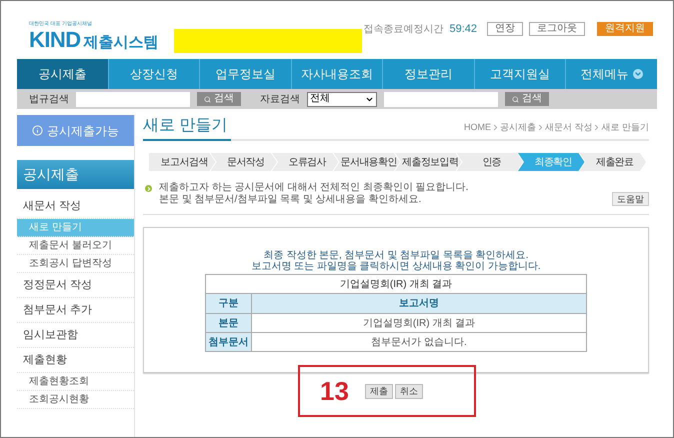 The width and height of the screenshot is (674, 438). I want to click on step-indicator: 제출완료, so click(613, 162).